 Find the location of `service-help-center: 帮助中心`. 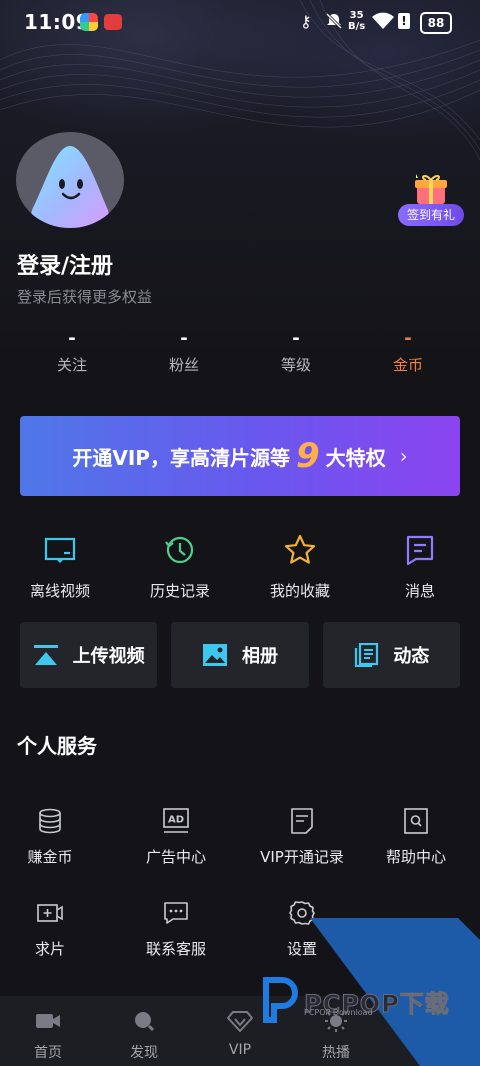

service-help-center: 帮助中心 is located at coordinates (416, 854).